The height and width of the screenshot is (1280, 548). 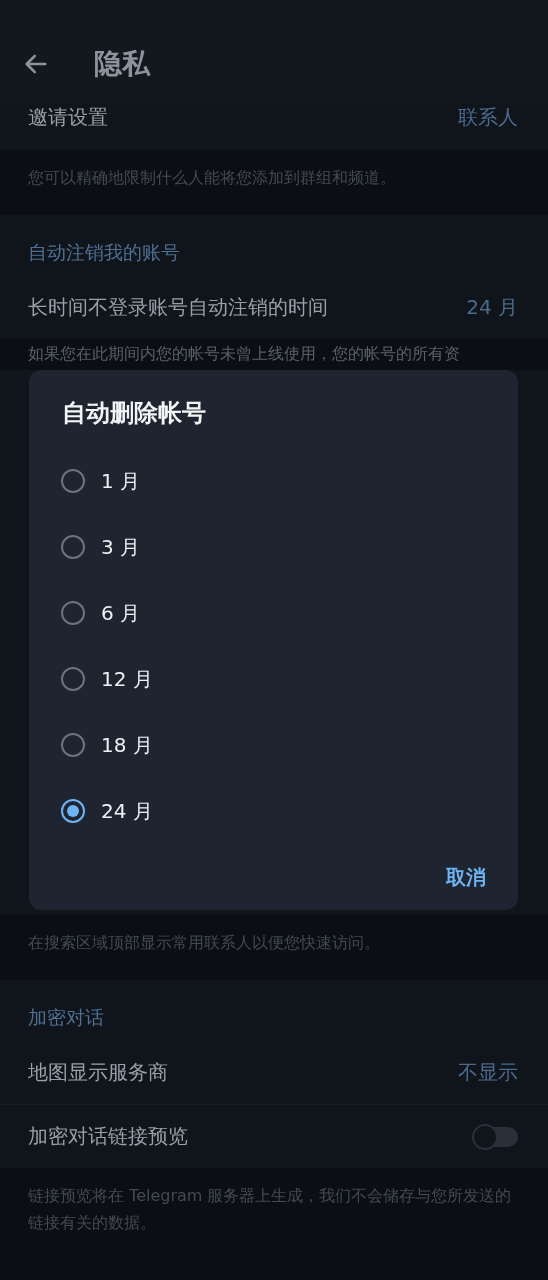 What do you see at coordinates (496, 1136) in the screenshot?
I see `toggle-switch` at bounding box center [496, 1136].